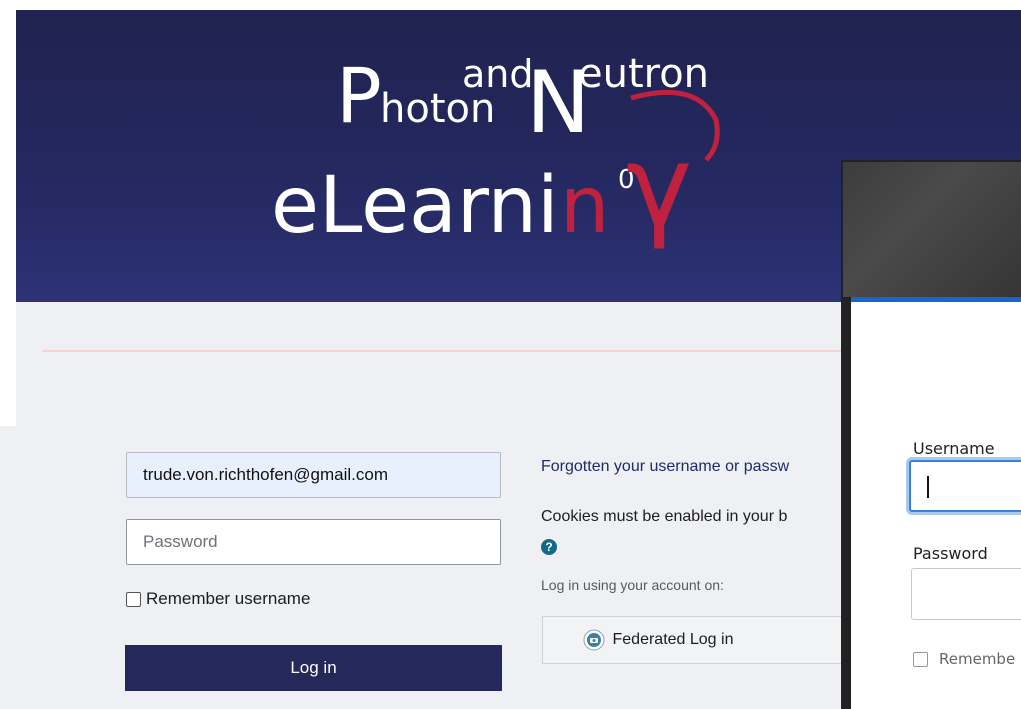 The height and width of the screenshot is (709, 1021). Describe the element at coordinates (977, 659) in the screenshot. I see `overlay-remember-label: Remembe` at that location.